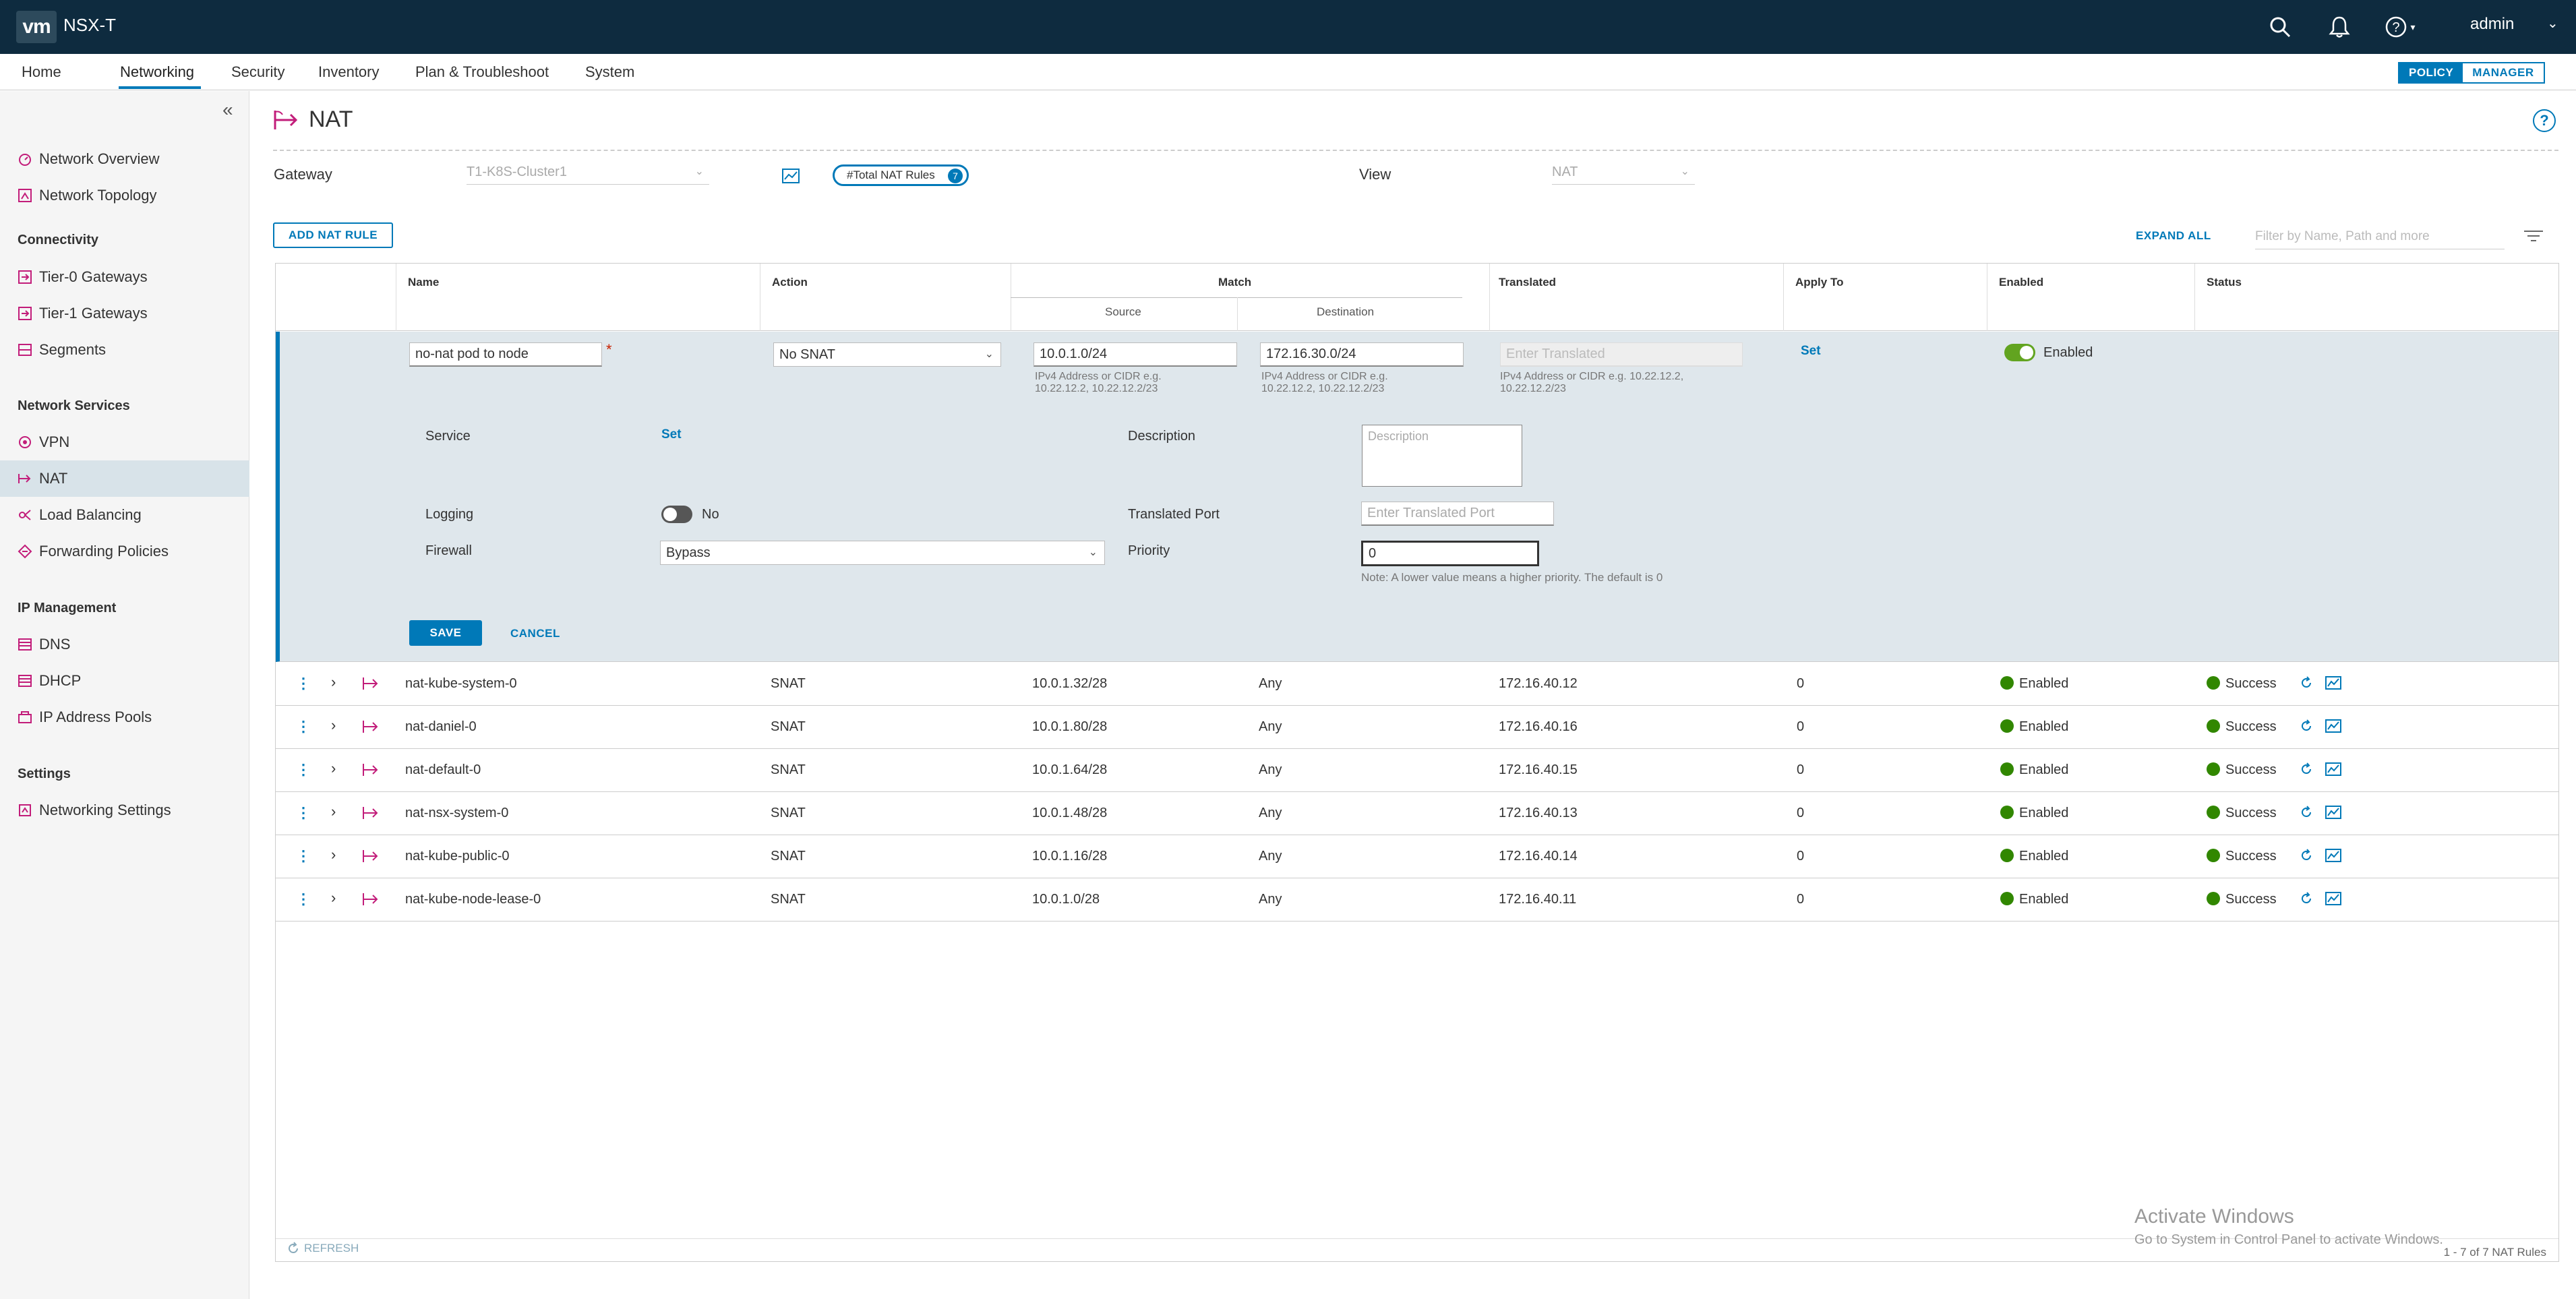 This screenshot has height=1299, width=2576. I want to click on column-header-action: Action, so click(790, 282).